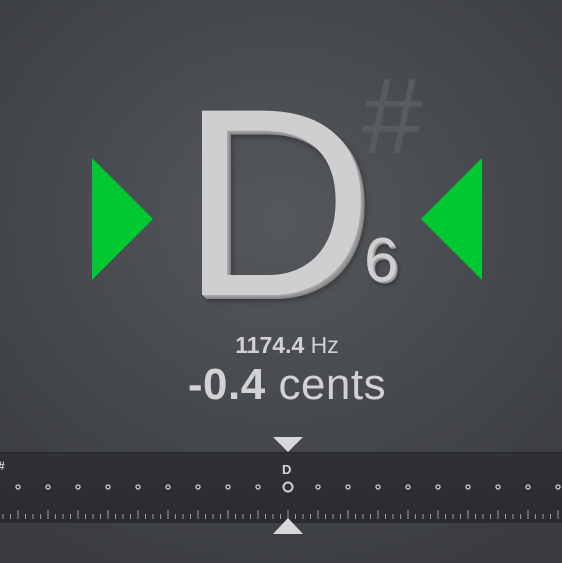  I want to click on pitch-scale-ticks, so click(281, 500).